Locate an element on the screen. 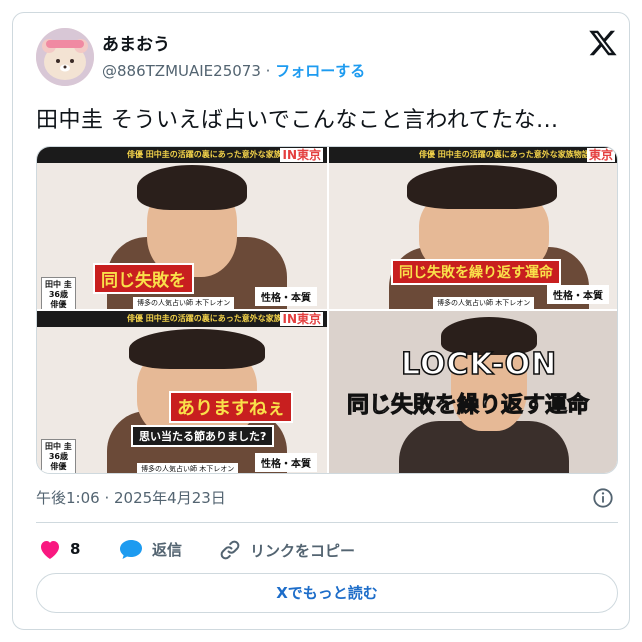 The image size is (642, 642). avatar is located at coordinates (65, 57).